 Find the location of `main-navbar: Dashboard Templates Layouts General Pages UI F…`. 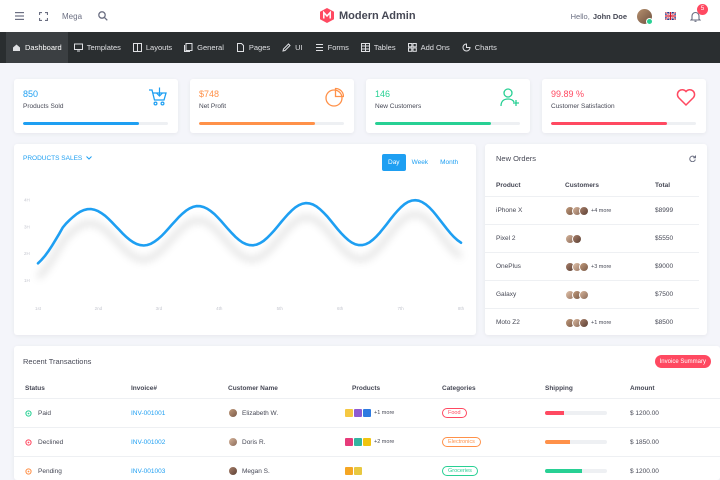

main-navbar: Dashboard Templates Layouts General Pages UI F… is located at coordinates (360, 47).